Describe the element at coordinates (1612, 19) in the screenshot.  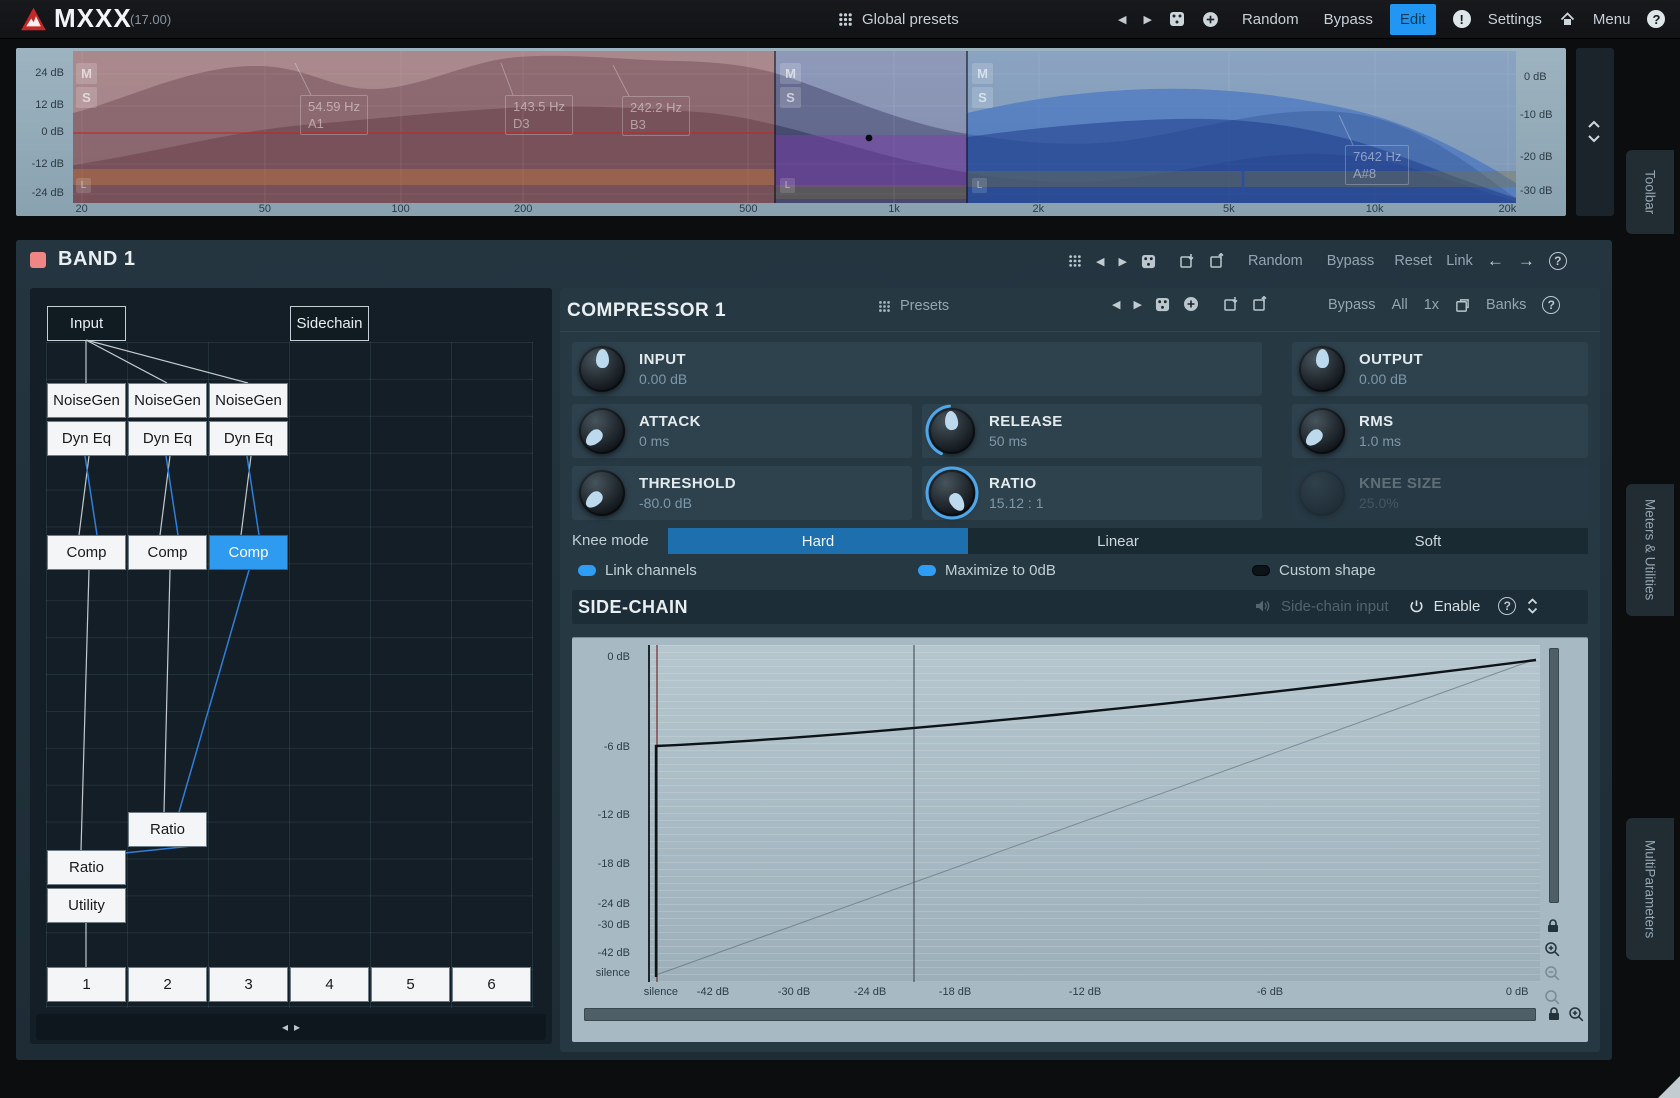
I see `menu-button: Menu` at that location.